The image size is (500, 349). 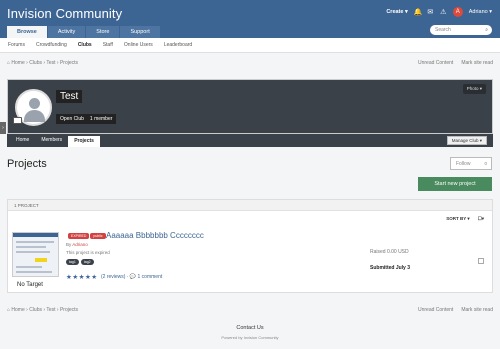 What do you see at coordinates (17, 120) in the screenshot?
I see `club-badge-icon` at bounding box center [17, 120].